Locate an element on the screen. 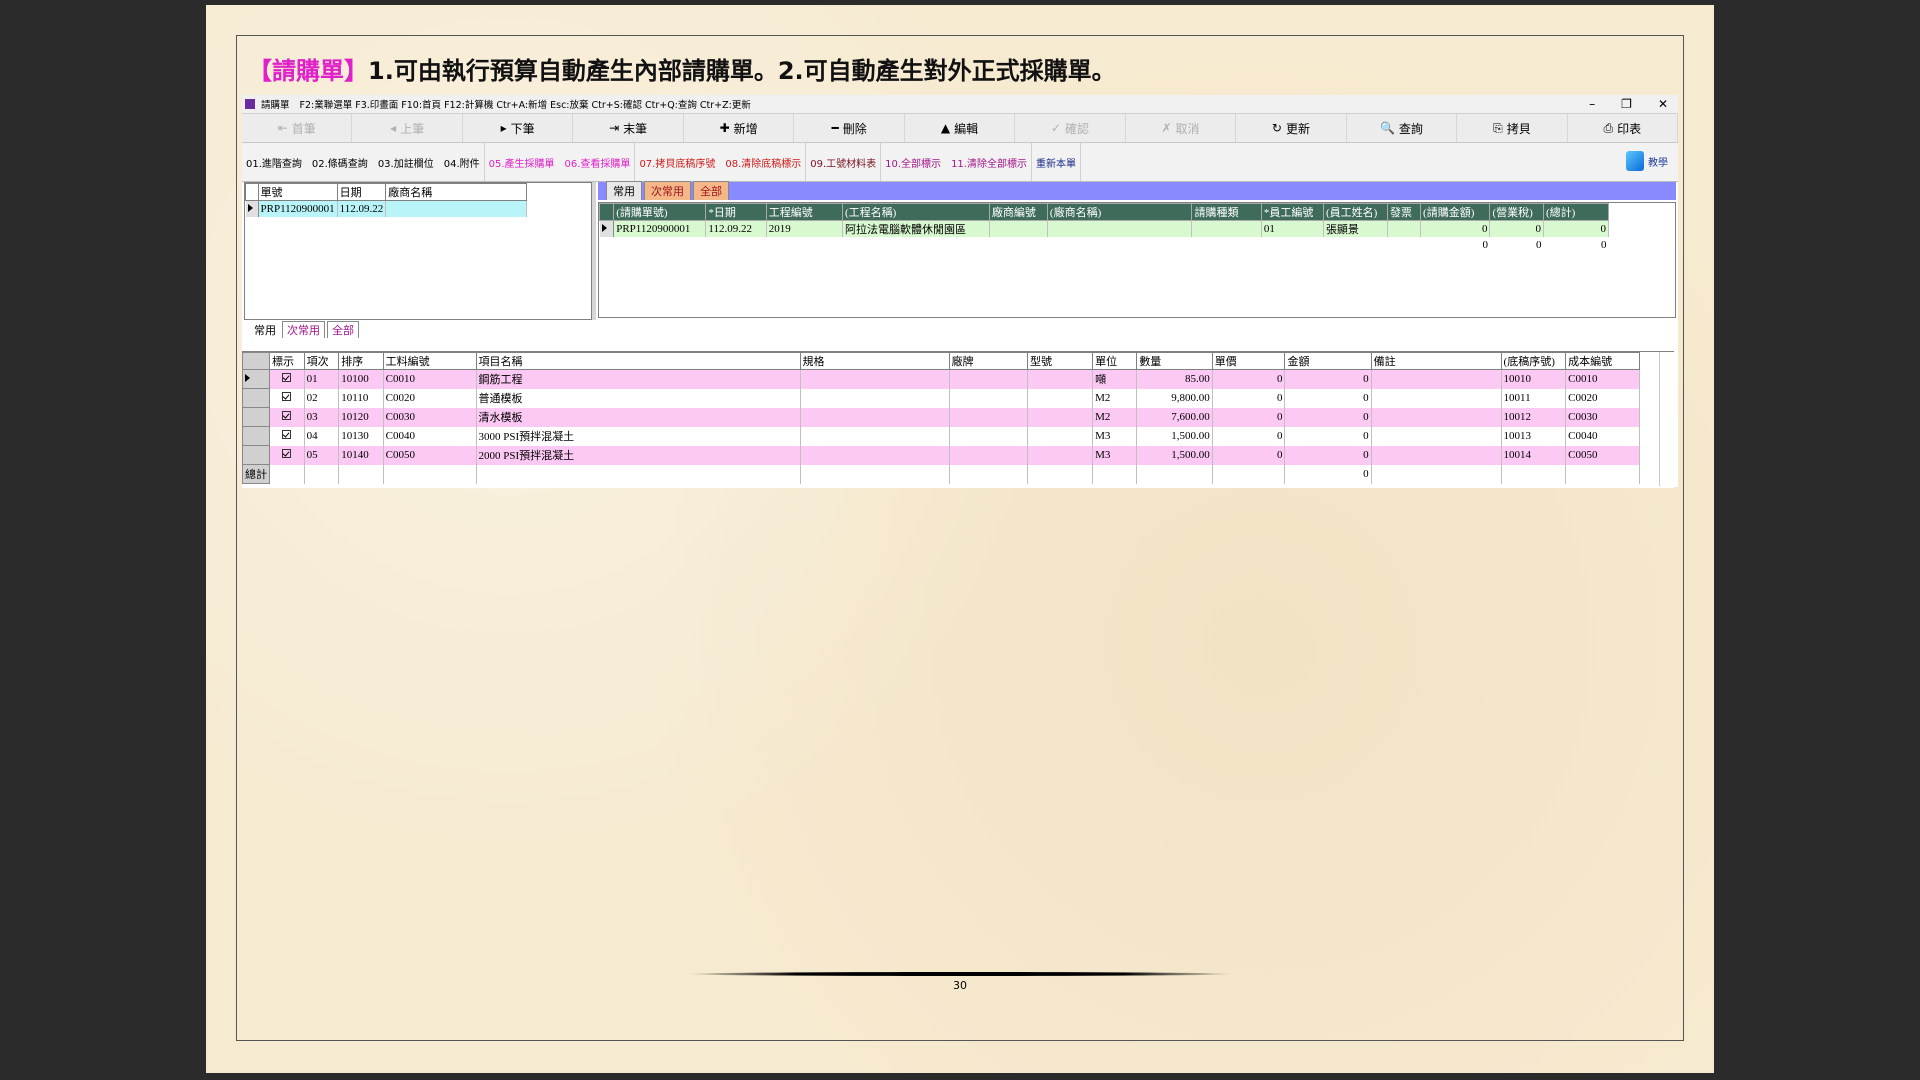  col-header: (請購金額) is located at coordinates (1455, 212).